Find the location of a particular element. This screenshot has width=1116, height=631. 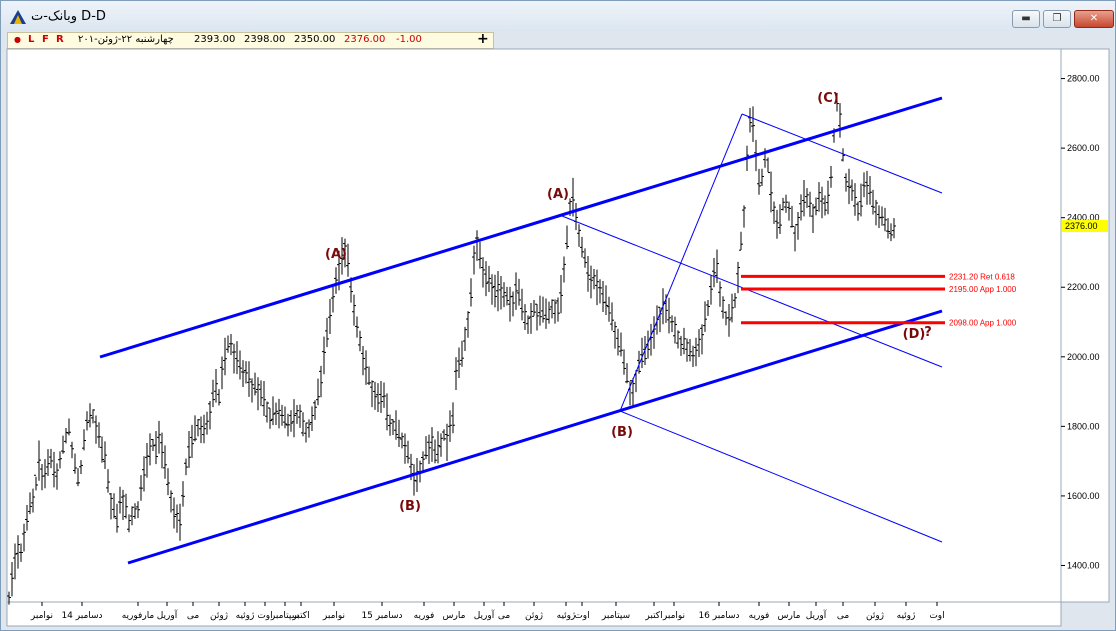

y-tick-label-0: 1400.00 is located at coordinates (1083, 565).